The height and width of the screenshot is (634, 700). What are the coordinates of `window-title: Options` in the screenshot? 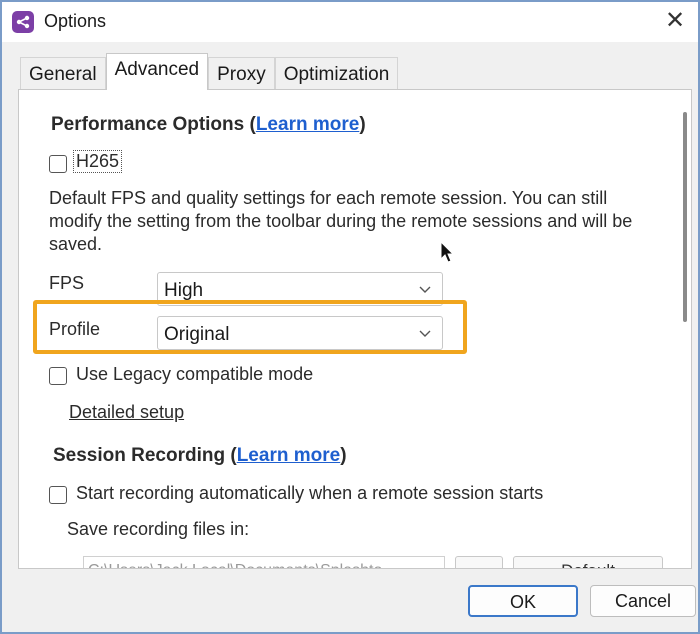 It's located at (75, 21).